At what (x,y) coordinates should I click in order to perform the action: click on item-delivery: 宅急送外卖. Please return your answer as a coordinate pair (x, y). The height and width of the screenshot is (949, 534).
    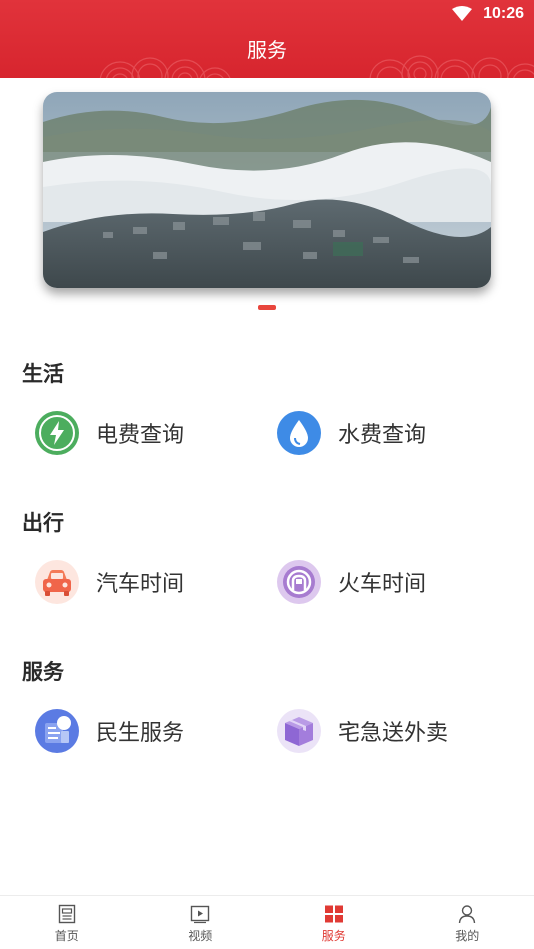
    Looking at the image, I should click on (362, 731).